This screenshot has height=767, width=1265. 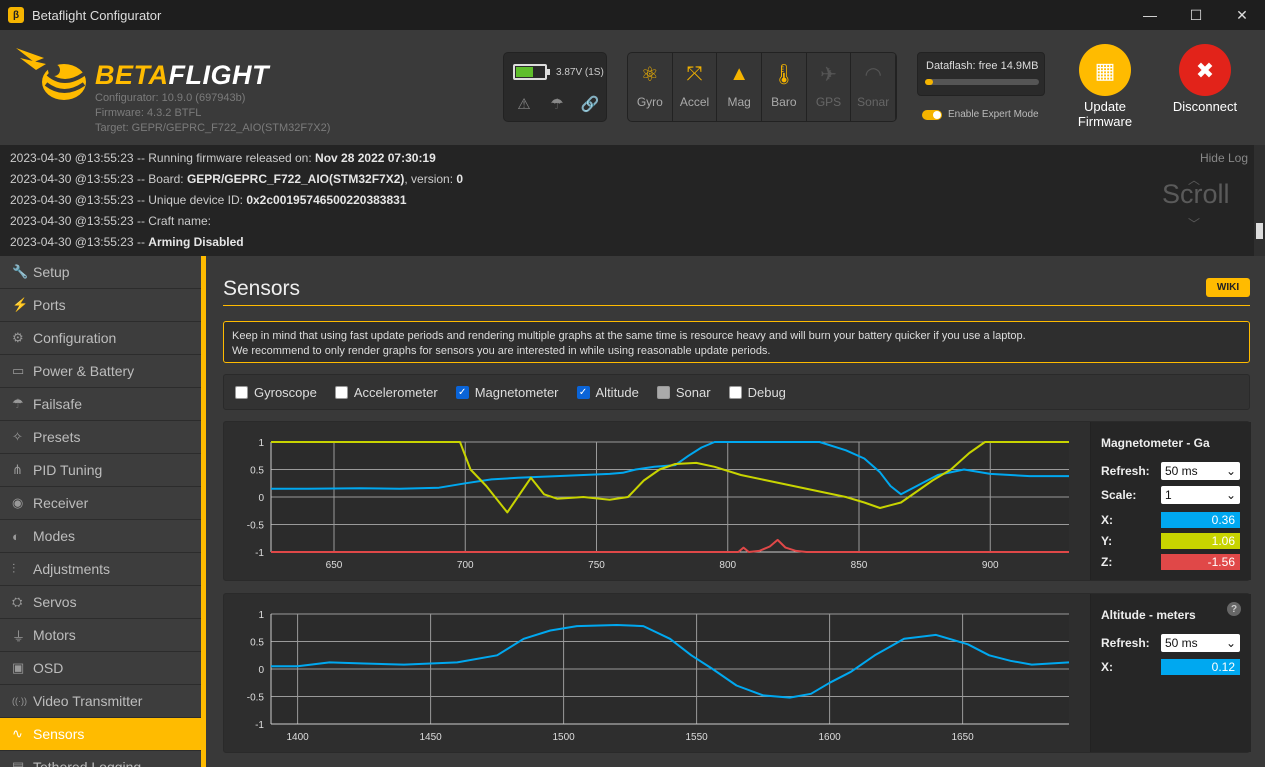 What do you see at coordinates (873, 87) in the screenshot?
I see `sensor-sonar: ◠ Sonar` at bounding box center [873, 87].